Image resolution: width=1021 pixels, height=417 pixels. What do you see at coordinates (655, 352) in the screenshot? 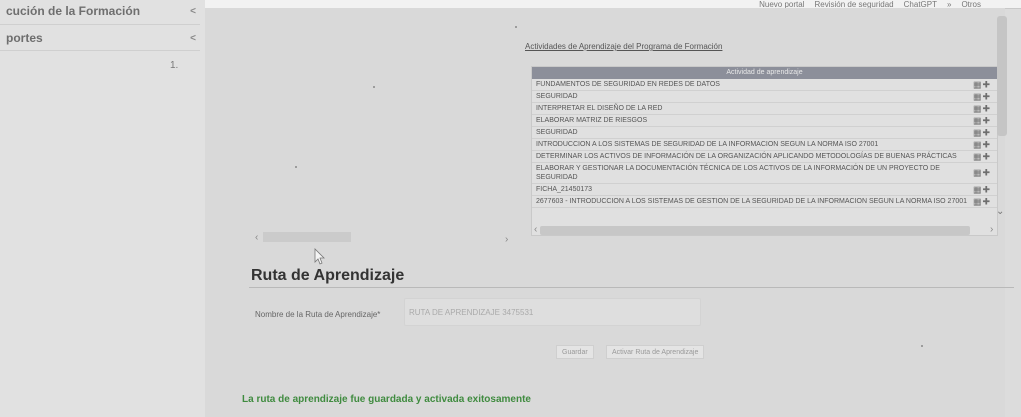
I see `activate-ruta-button: Activar Ruta de Aprendizaje` at bounding box center [655, 352].